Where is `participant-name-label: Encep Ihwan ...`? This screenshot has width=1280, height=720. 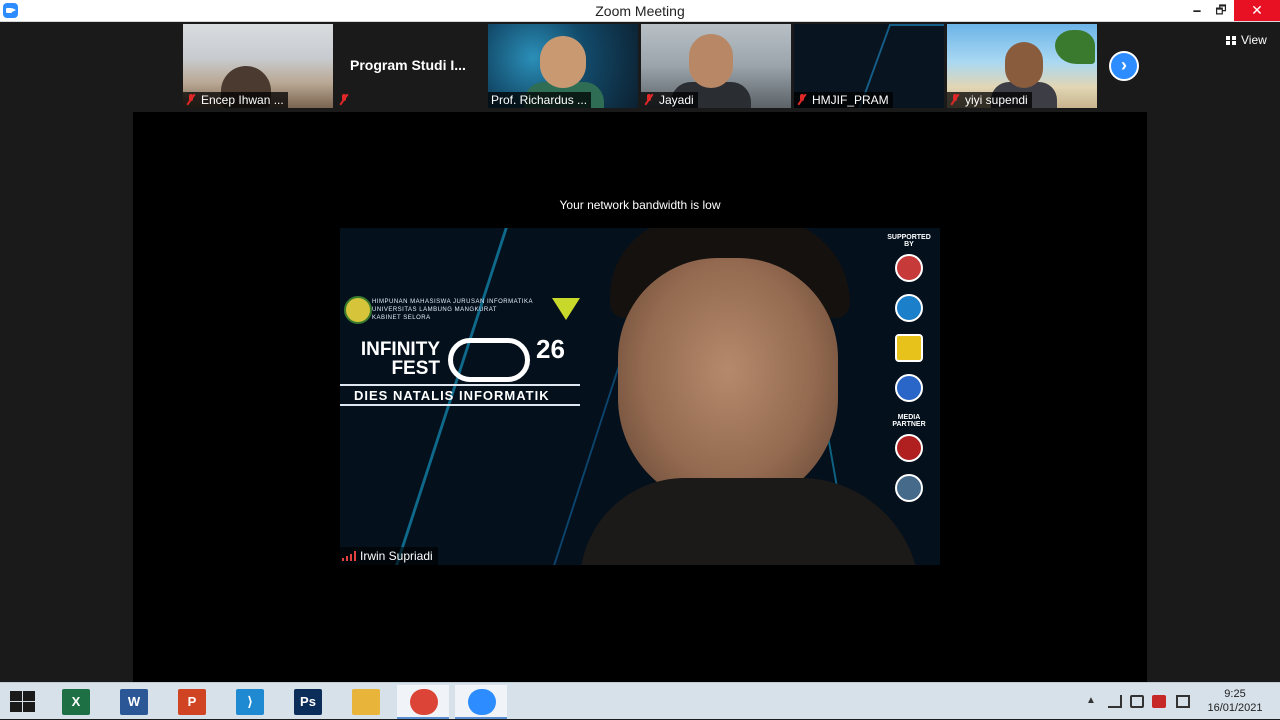
participant-name-label: Encep Ihwan ... is located at coordinates (235, 100).